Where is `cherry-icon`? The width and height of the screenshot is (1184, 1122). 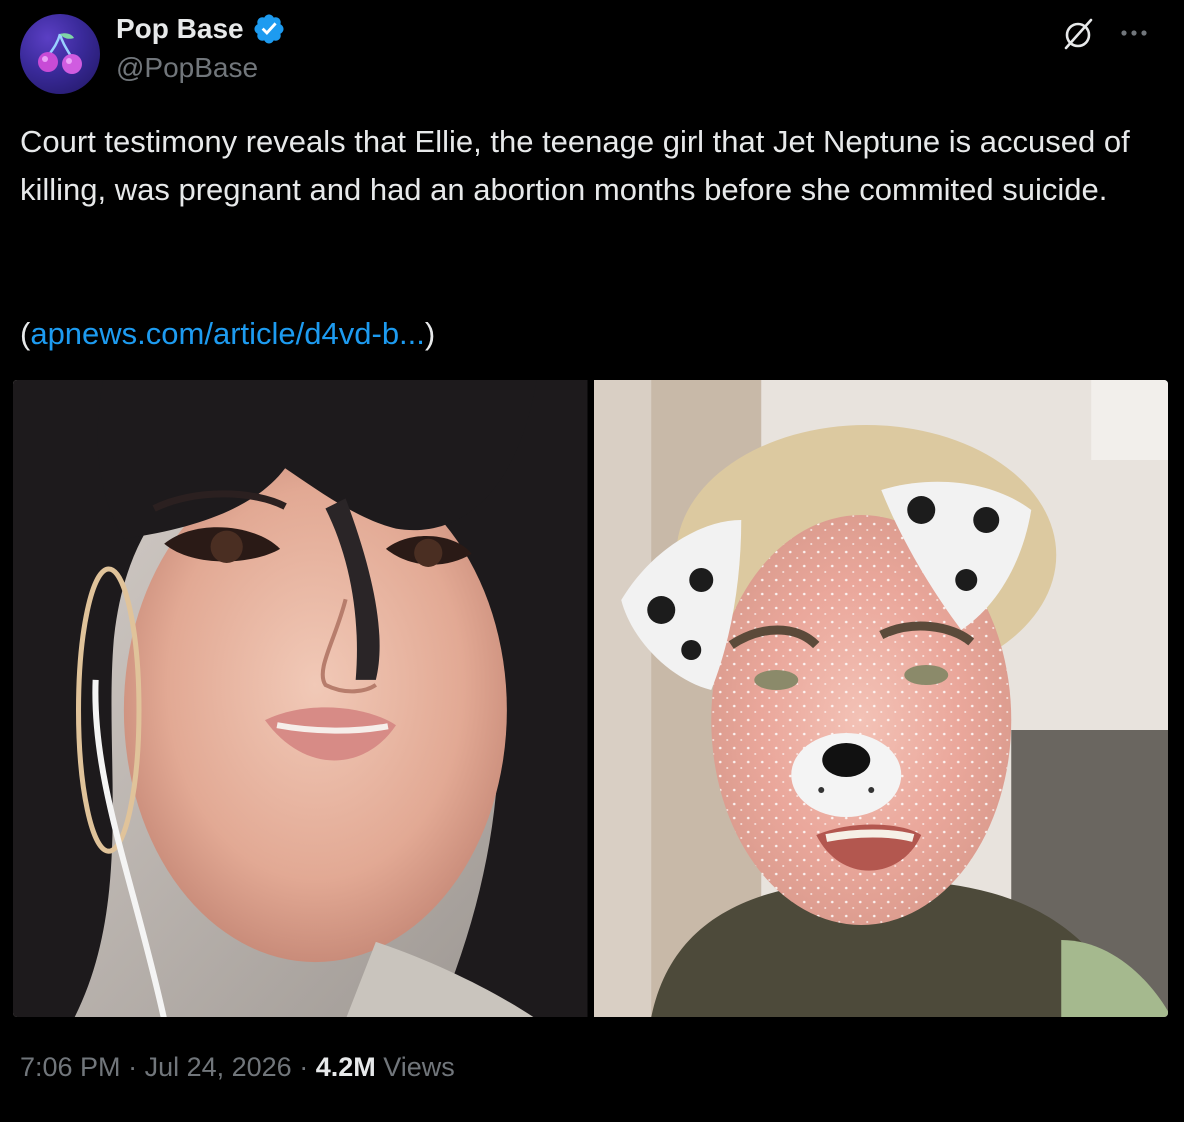
cherry-icon is located at coordinates (60, 53).